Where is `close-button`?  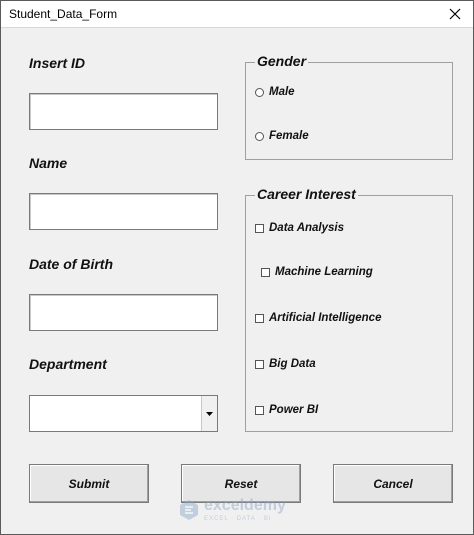
close-button is located at coordinates (455, 14).